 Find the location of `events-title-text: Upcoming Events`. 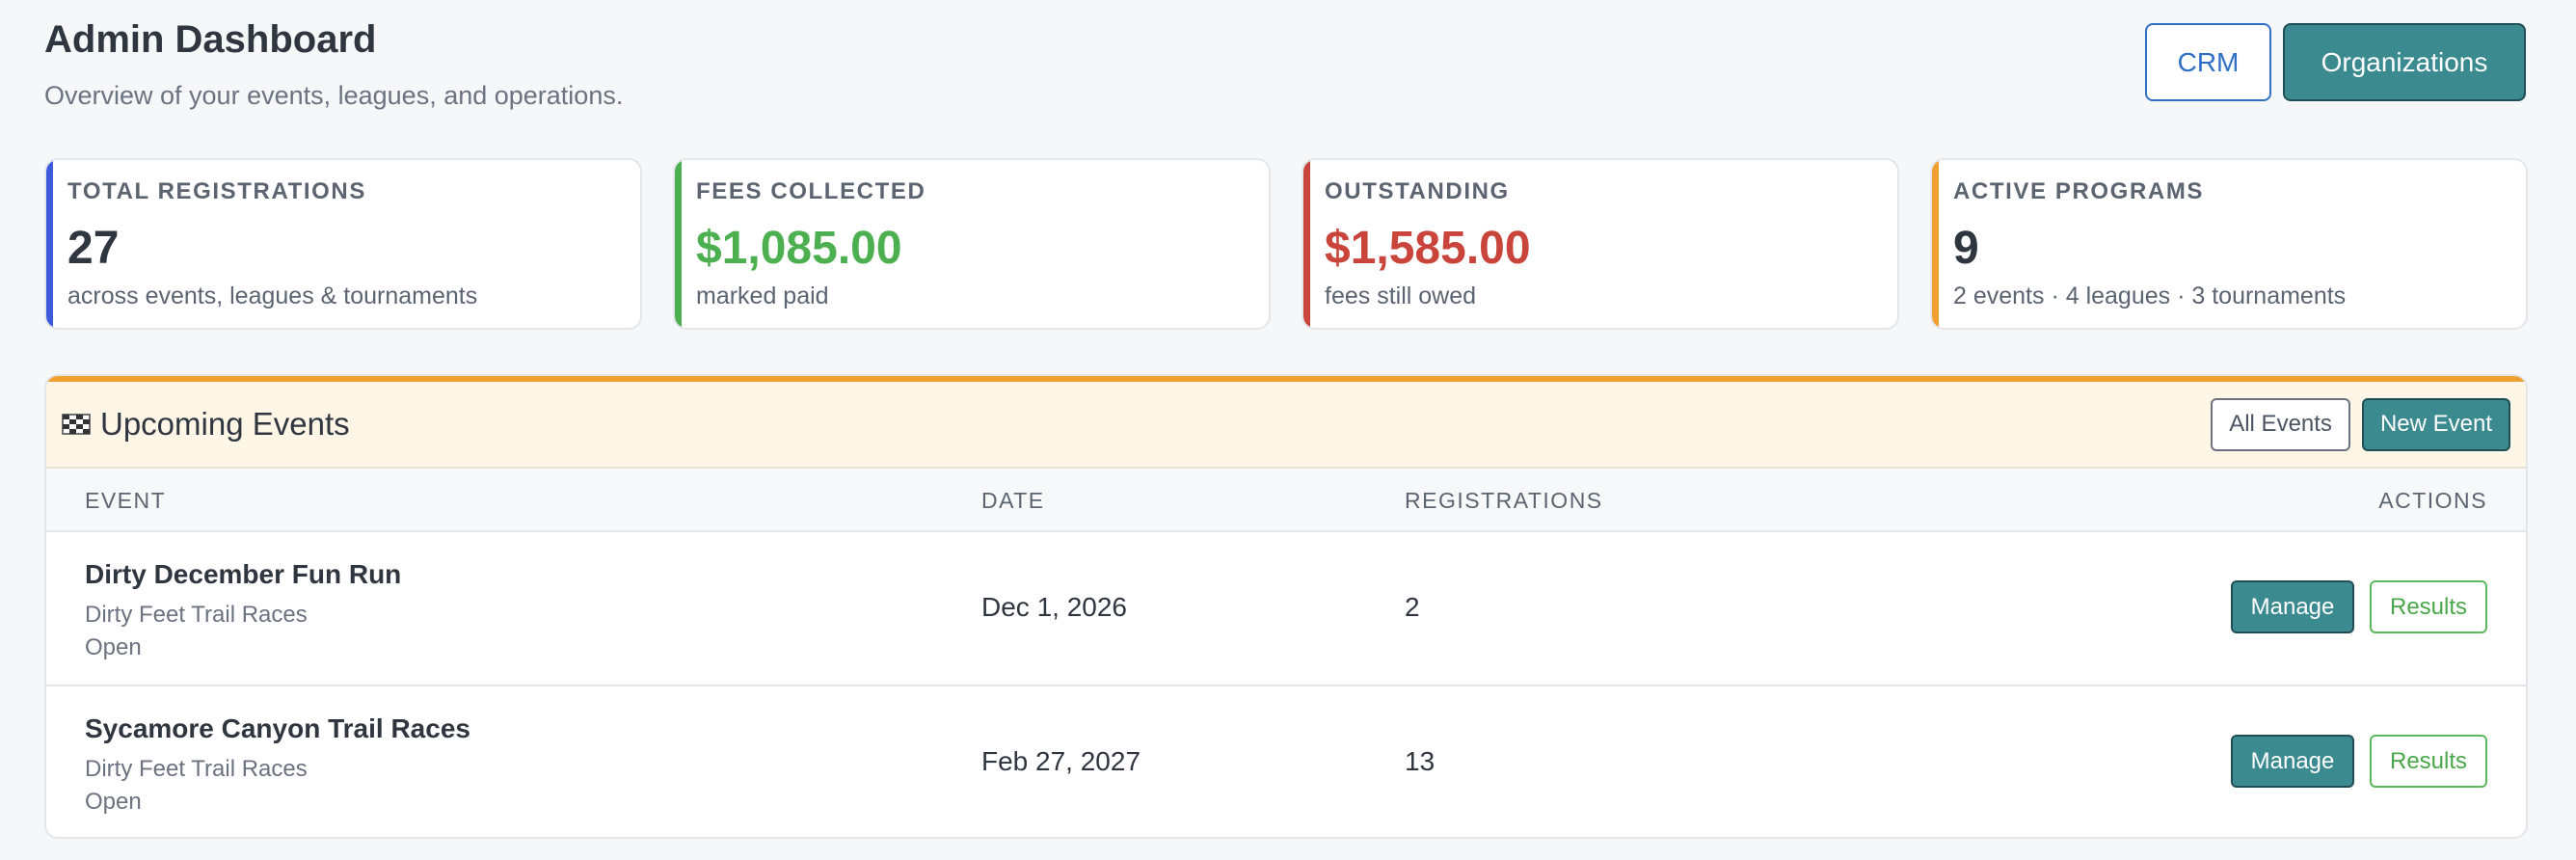

events-title-text: Upcoming Events is located at coordinates (225, 424).